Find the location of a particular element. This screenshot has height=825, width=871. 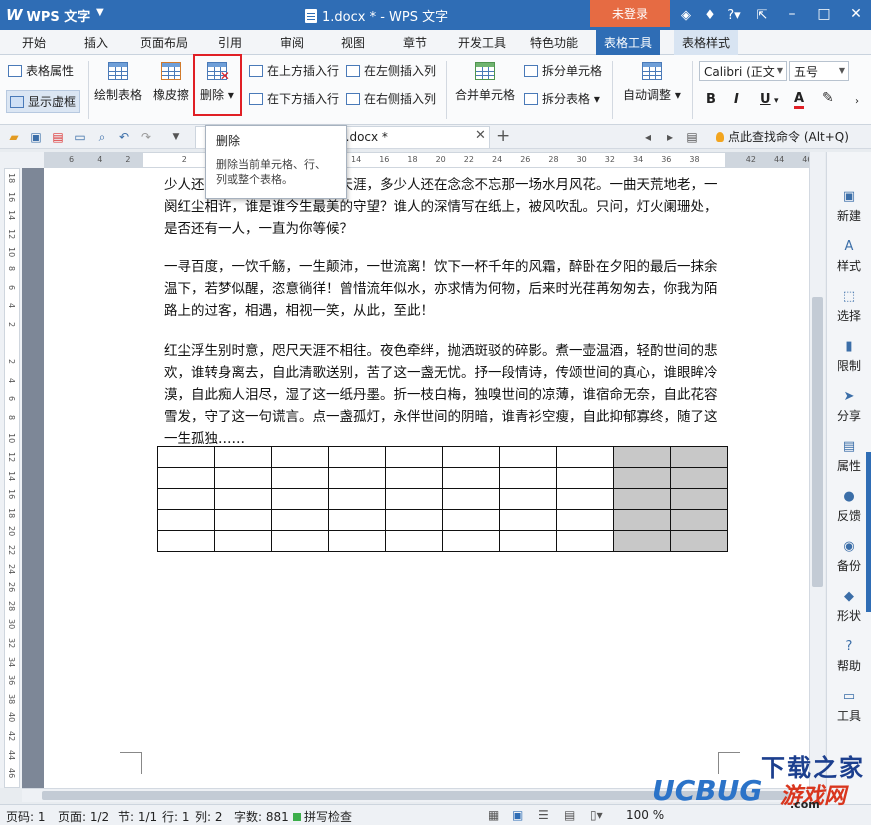

sidebar-item: ▭ 工具 is located at coordinates (849, 706).